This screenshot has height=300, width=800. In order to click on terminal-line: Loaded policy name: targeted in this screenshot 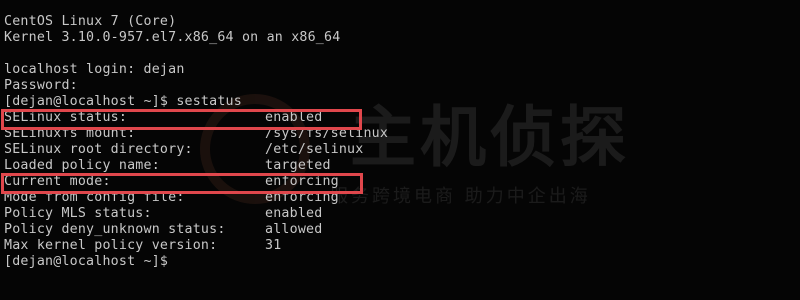, I will do `click(167, 166)`.